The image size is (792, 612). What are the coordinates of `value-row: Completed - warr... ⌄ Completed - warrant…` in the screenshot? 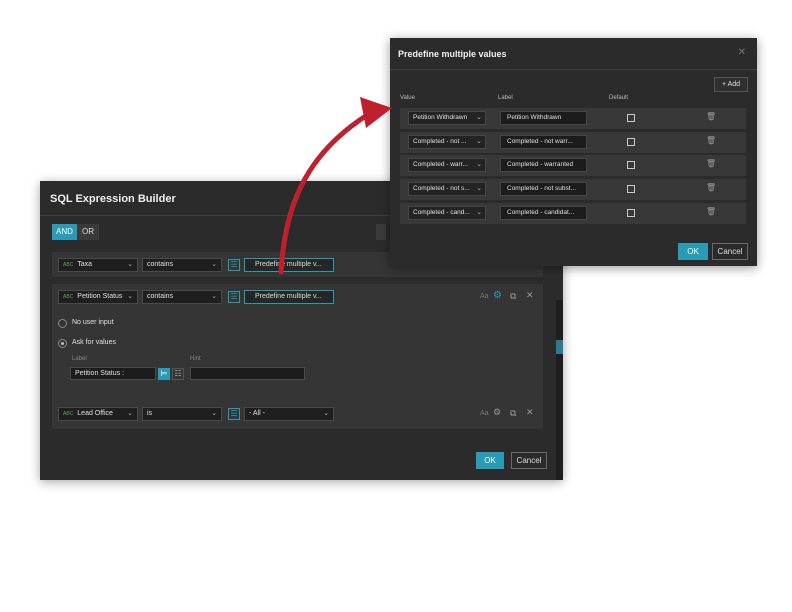 It's located at (573, 165).